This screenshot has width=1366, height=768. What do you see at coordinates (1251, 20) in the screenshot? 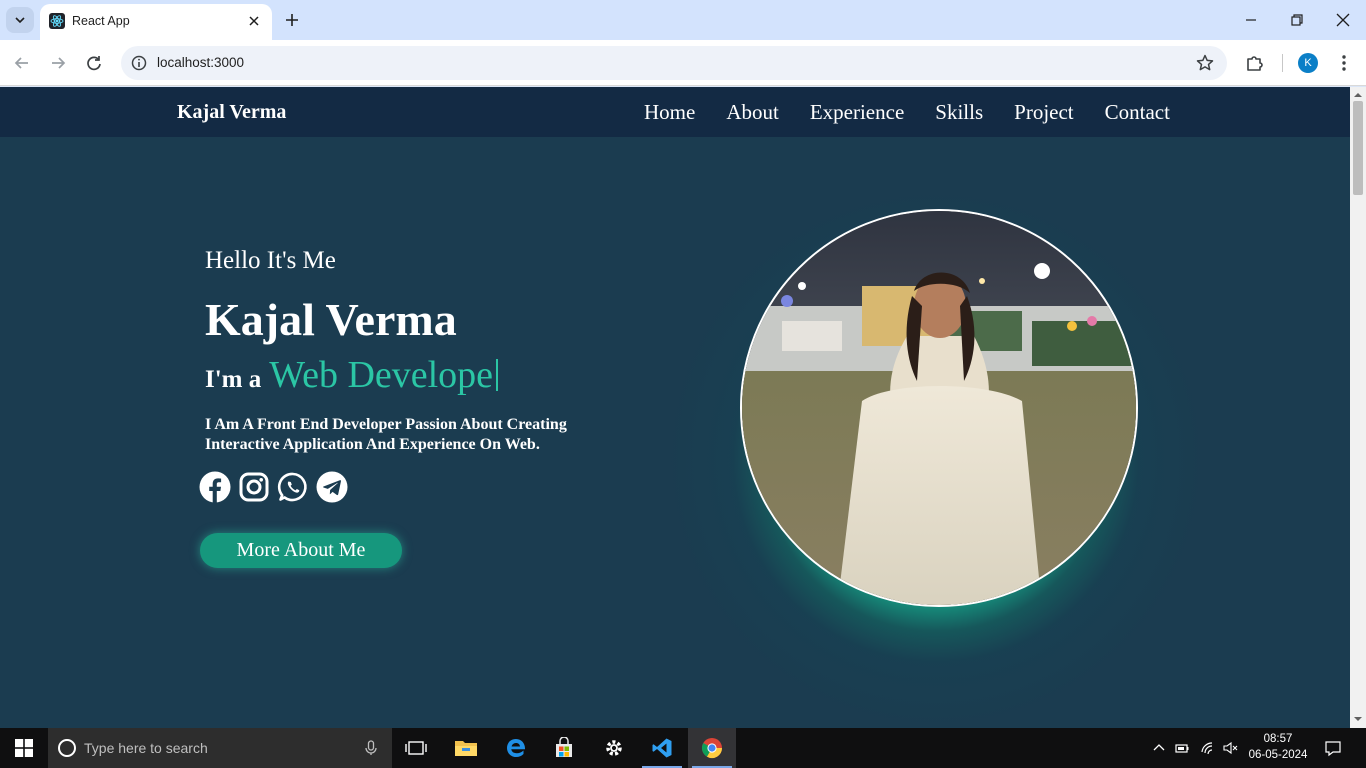
I see `minimize-icon` at bounding box center [1251, 20].